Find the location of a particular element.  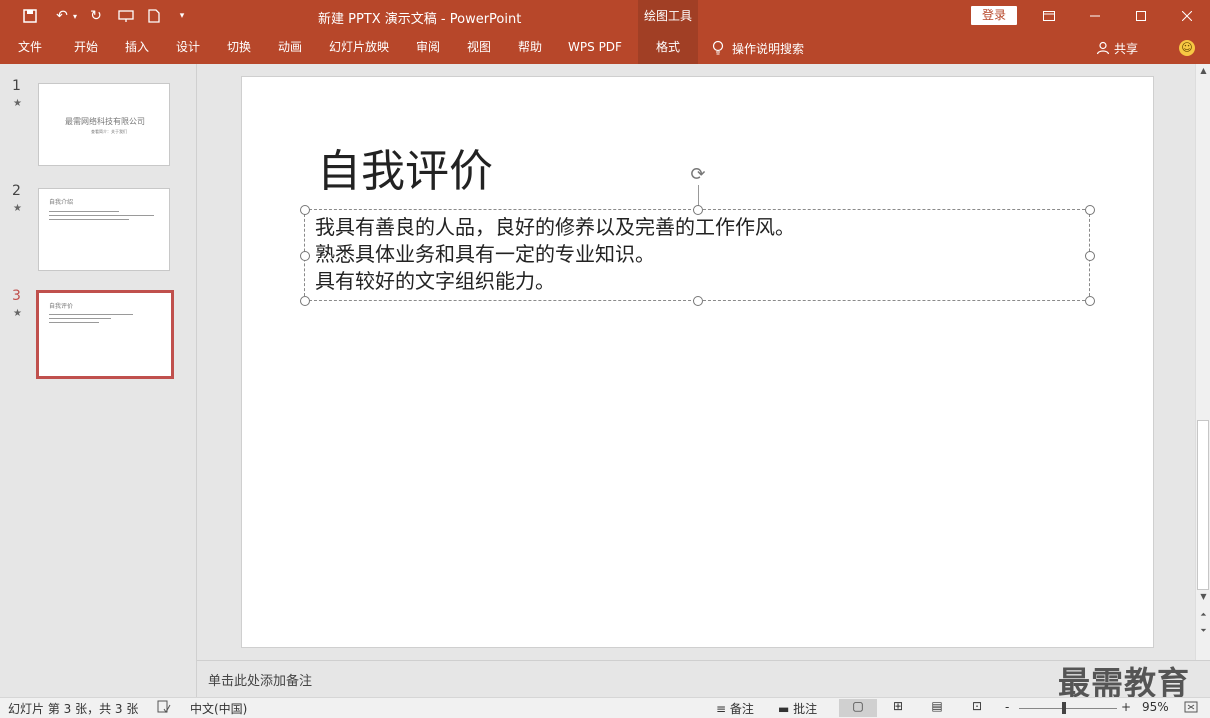

tab-format: 格式 is located at coordinates (668, 48).